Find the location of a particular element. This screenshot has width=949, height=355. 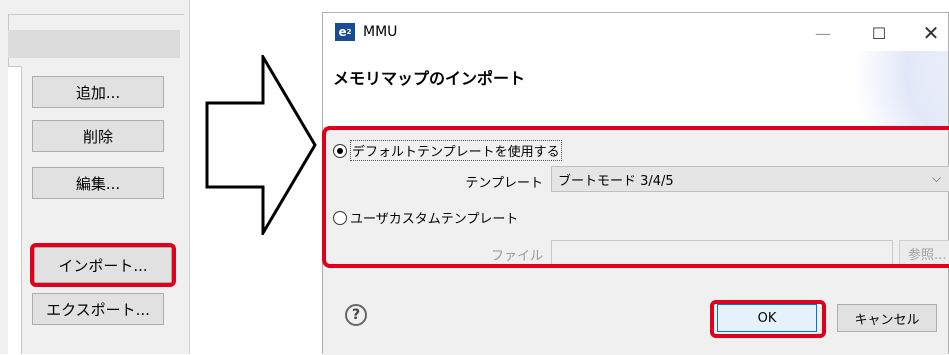

chevron-down-icon: ⌵ is located at coordinates (936, 178).